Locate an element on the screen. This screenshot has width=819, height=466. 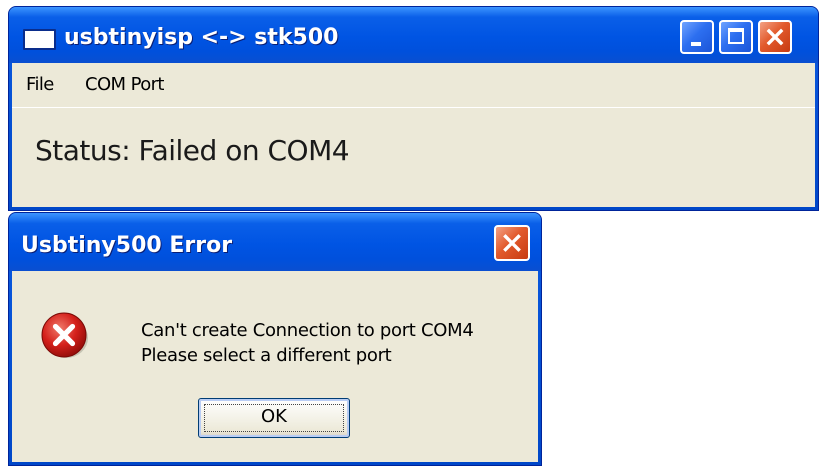
menu-item-file: File is located at coordinates (40, 85).